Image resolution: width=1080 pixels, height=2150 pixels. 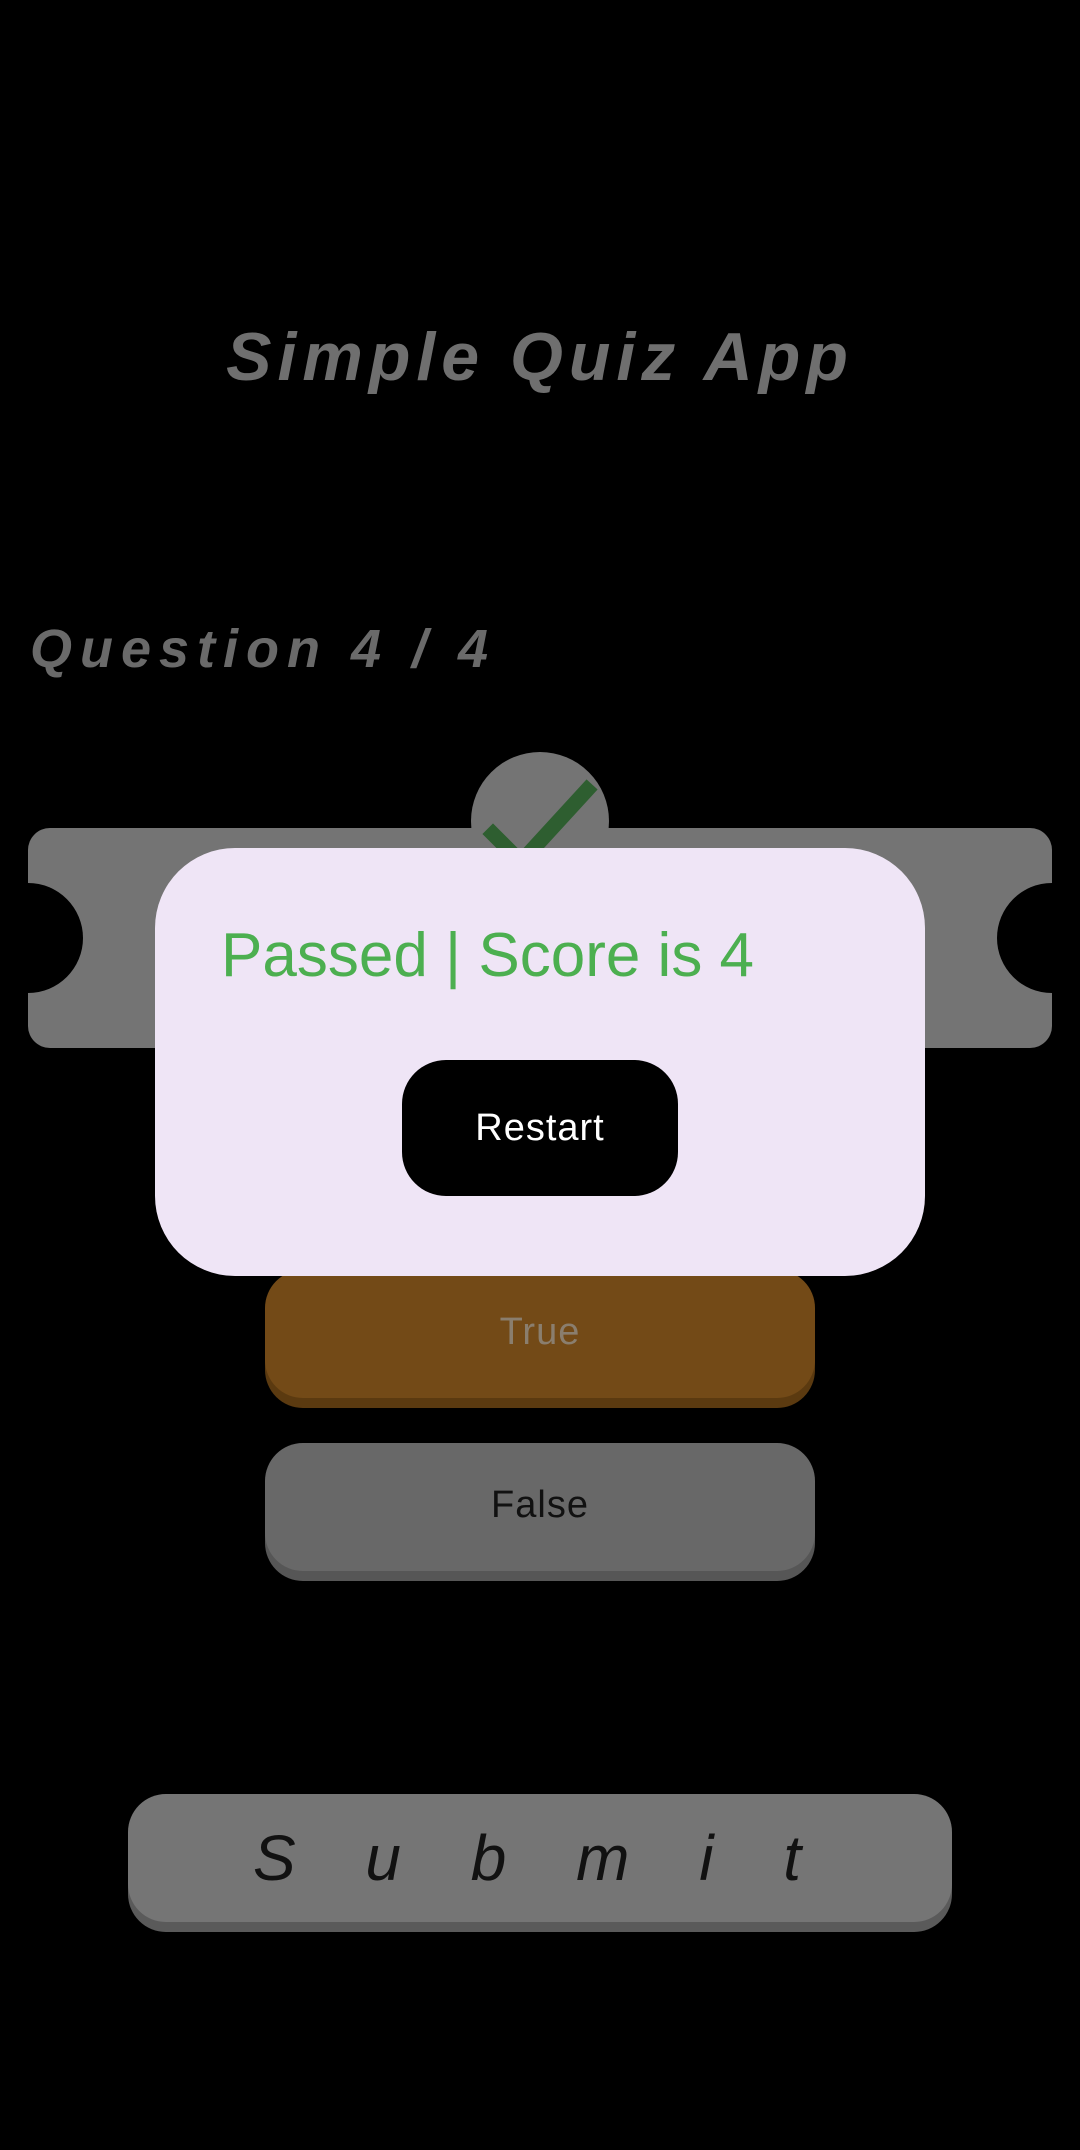 I want to click on result-dialog: Passed | Score is 4 Restart, so click(x=540, y=1062).